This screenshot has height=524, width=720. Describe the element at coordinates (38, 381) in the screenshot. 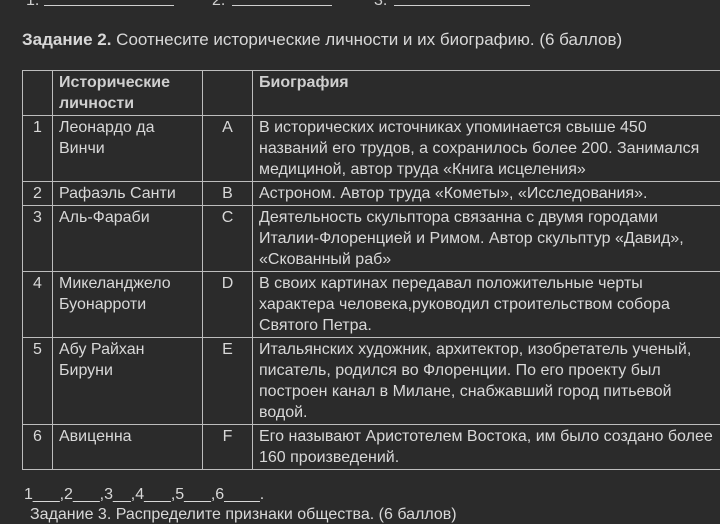

I see `row-number: 5` at that location.